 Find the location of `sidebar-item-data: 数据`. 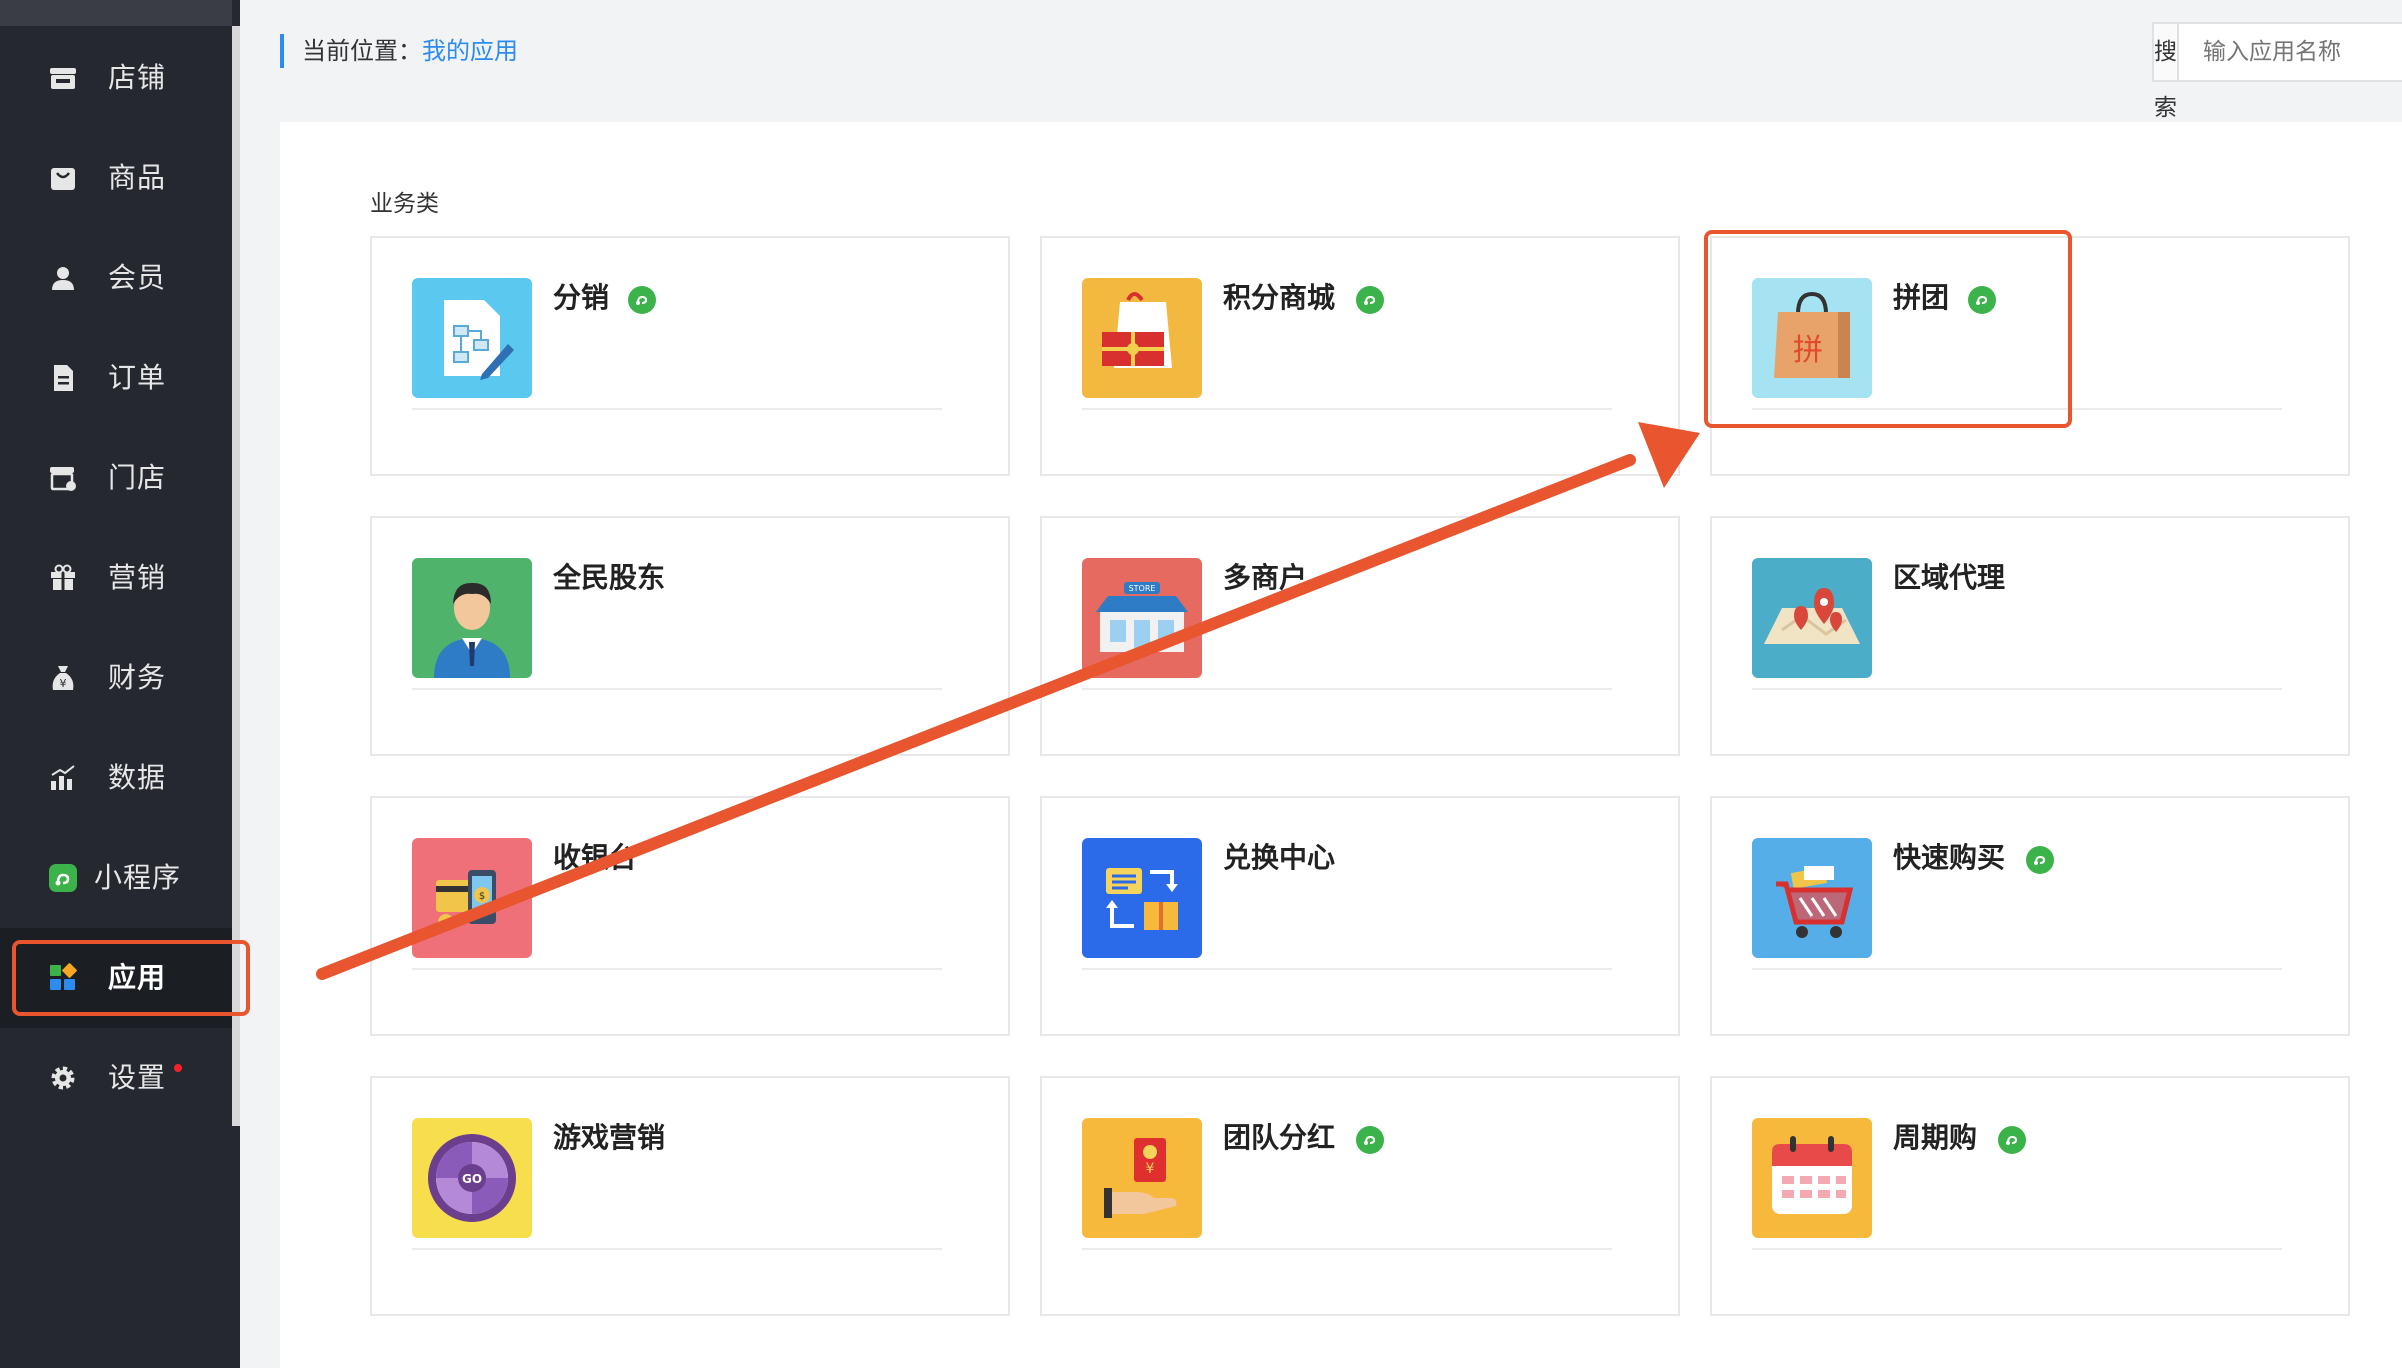

sidebar-item-data: 数据 is located at coordinates (116, 778).